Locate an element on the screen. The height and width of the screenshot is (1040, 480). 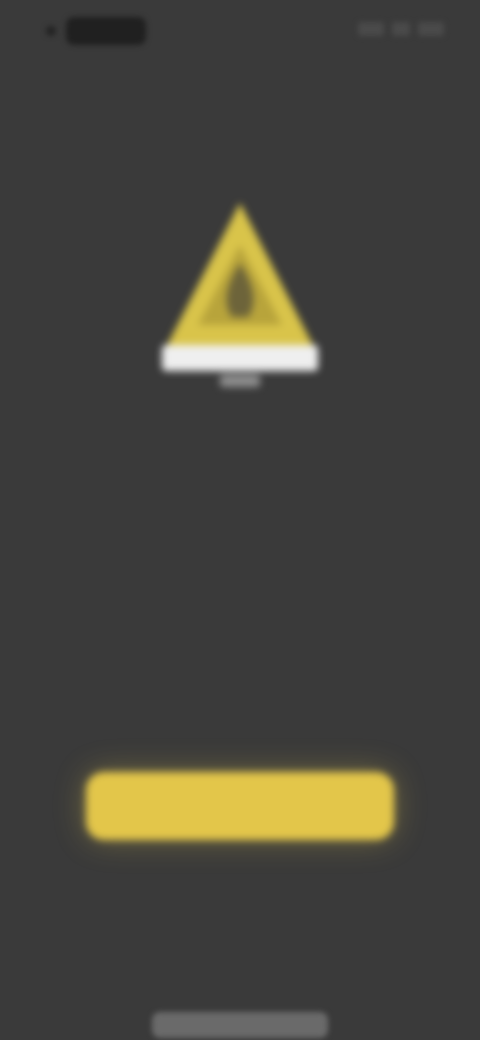
battery-icon is located at coordinates (431, 29).